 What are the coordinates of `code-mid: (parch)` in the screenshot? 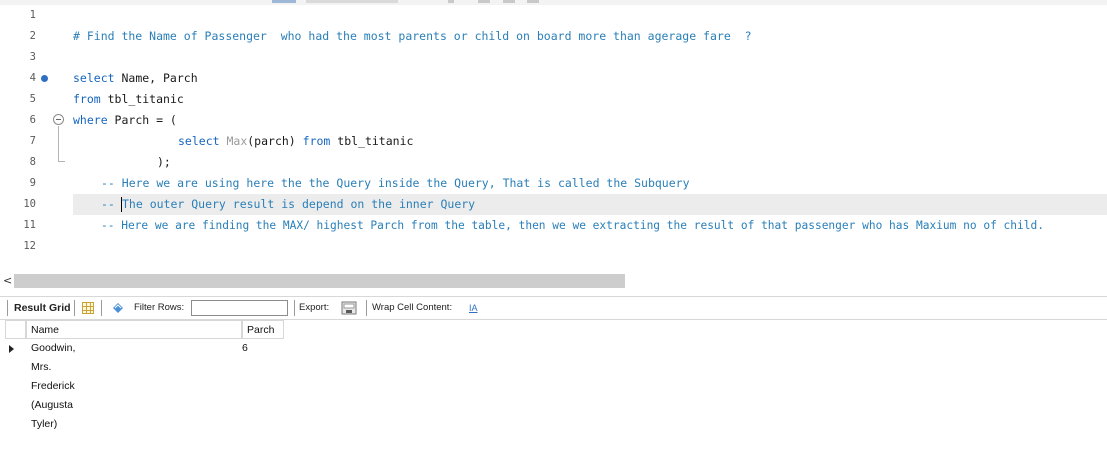 It's located at (275, 141).